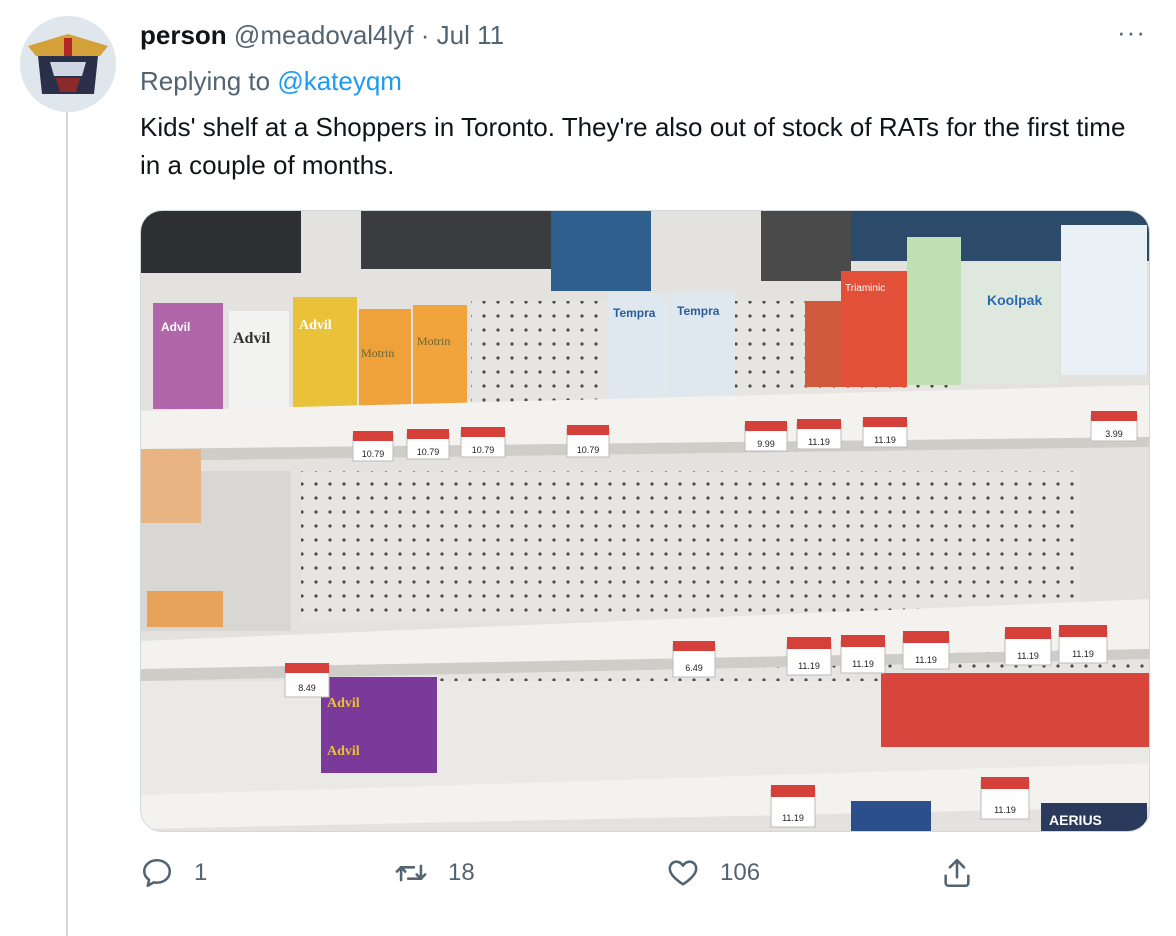 This screenshot has width=1176, height=936. What do you see at coordinates (411, 873) in the screenshot?
I see `retweet-icon` at bounding box center [411, 873].